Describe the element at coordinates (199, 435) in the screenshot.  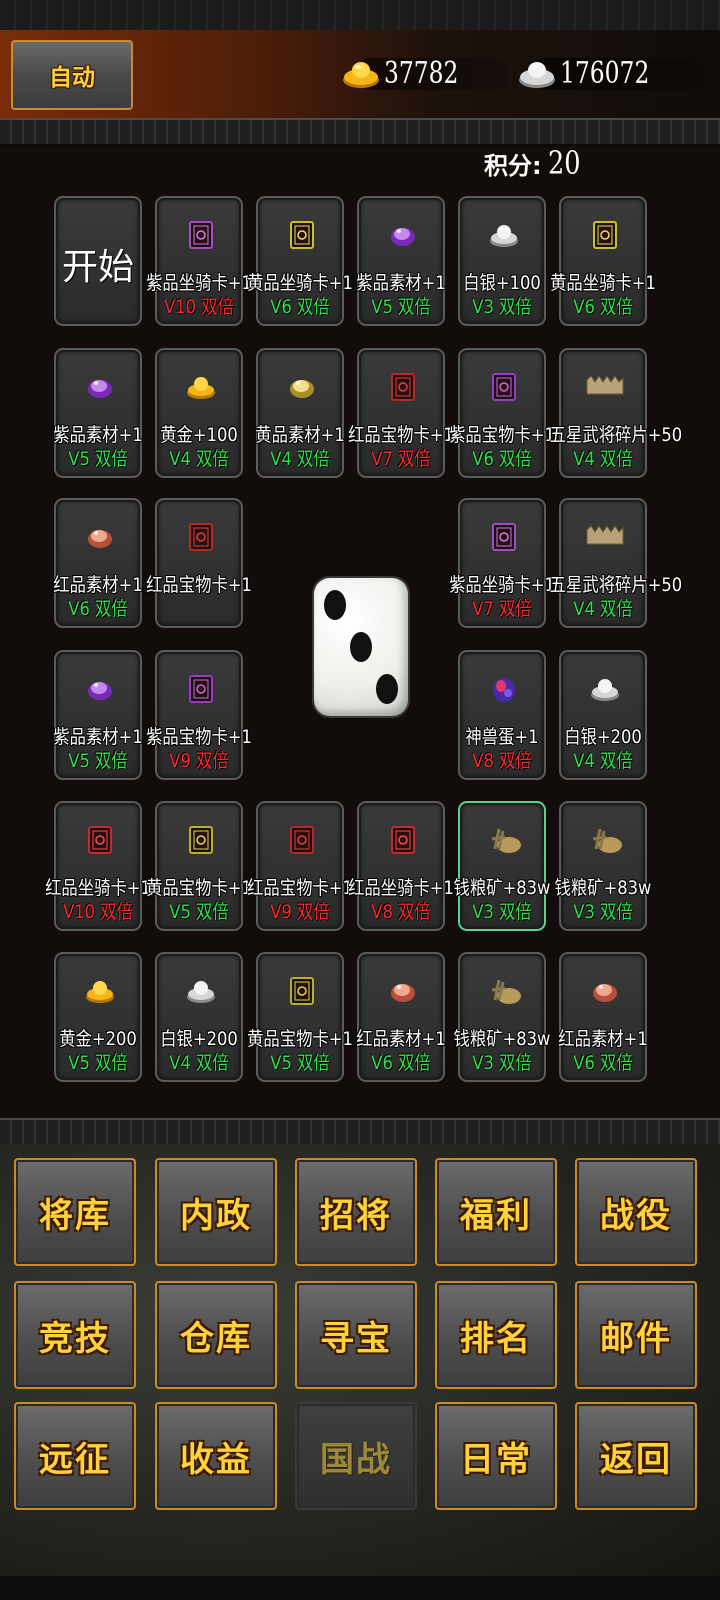
I see `cell-reward-label: 黄金+100` at that location.